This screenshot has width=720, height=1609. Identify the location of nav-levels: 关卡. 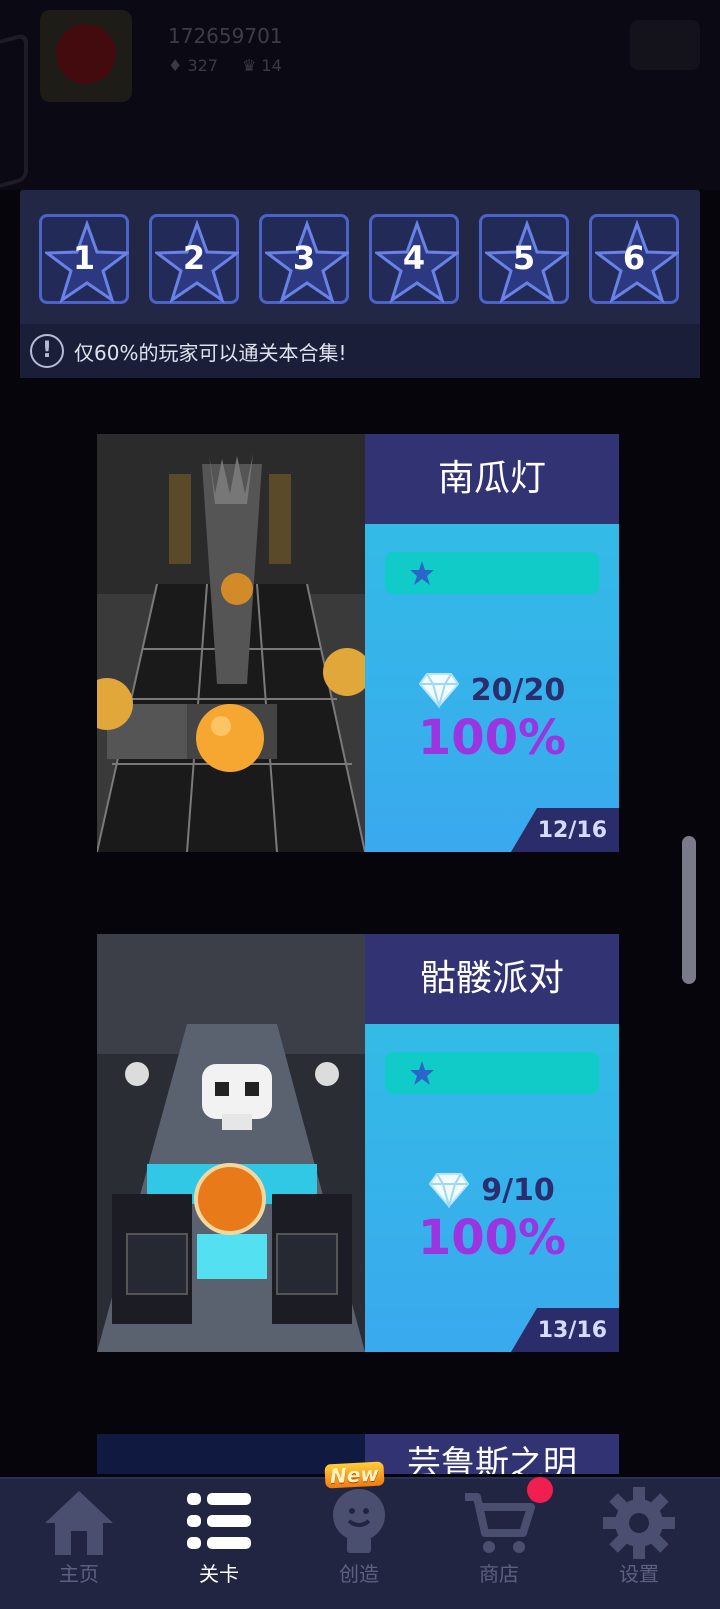
(219, 1544).